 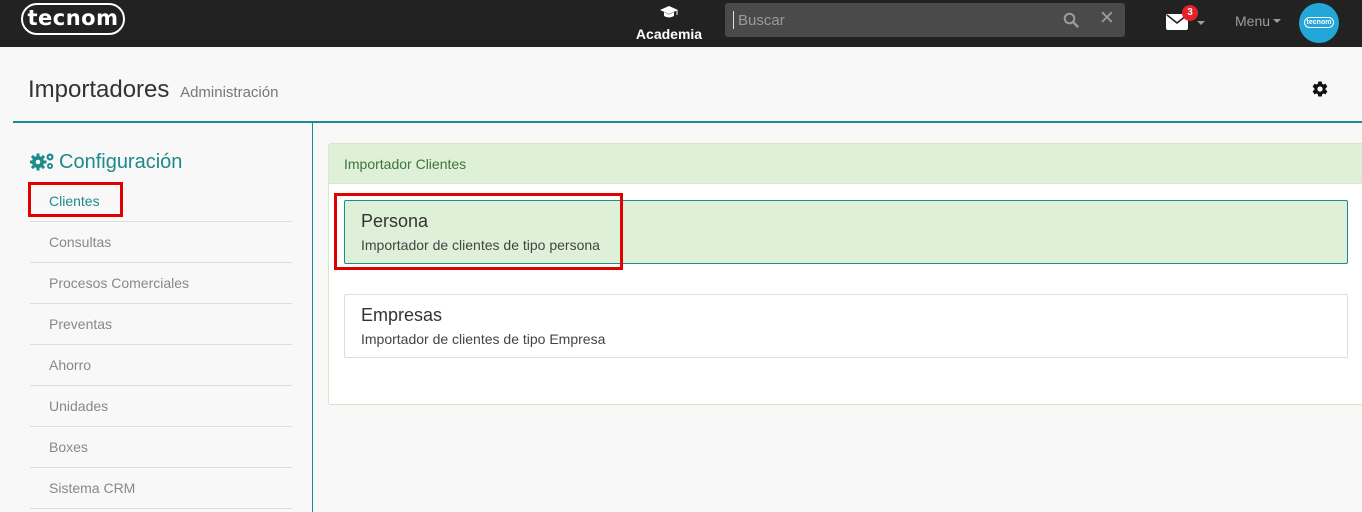 I want to click on sidebar-item-unidades: Unidades, so click(x=161, y=406).